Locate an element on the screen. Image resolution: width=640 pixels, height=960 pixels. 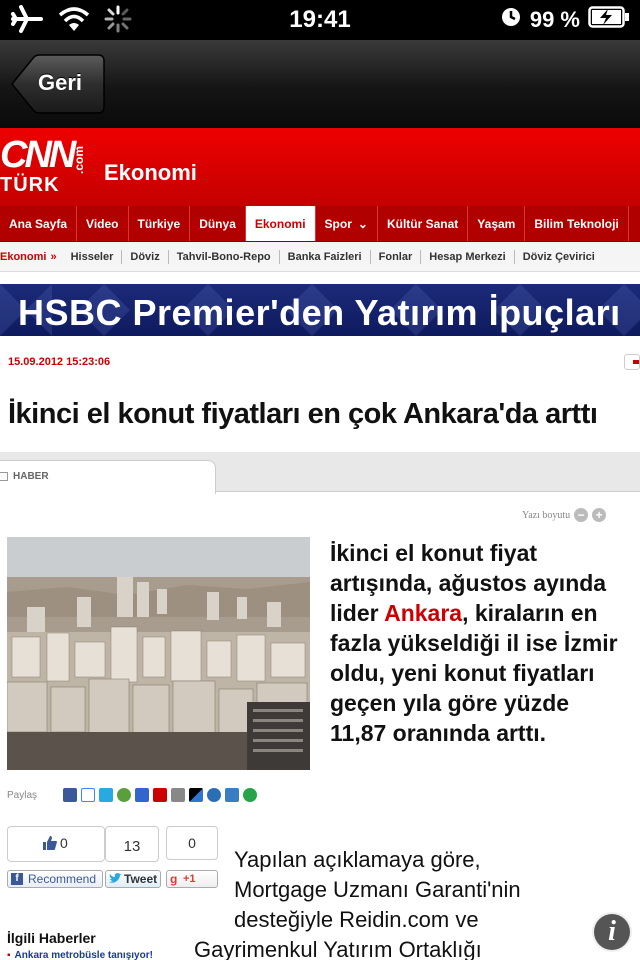
submenu-hisseler: Hisseler is located at coordinates (93, 256).